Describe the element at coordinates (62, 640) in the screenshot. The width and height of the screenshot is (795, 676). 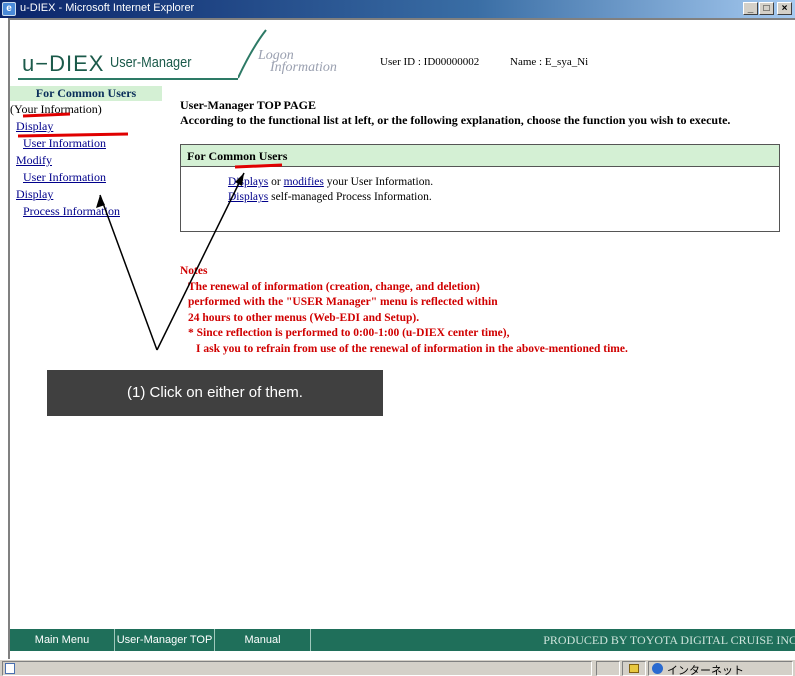
I see `nav-main-menu: Main Menu` at that location.